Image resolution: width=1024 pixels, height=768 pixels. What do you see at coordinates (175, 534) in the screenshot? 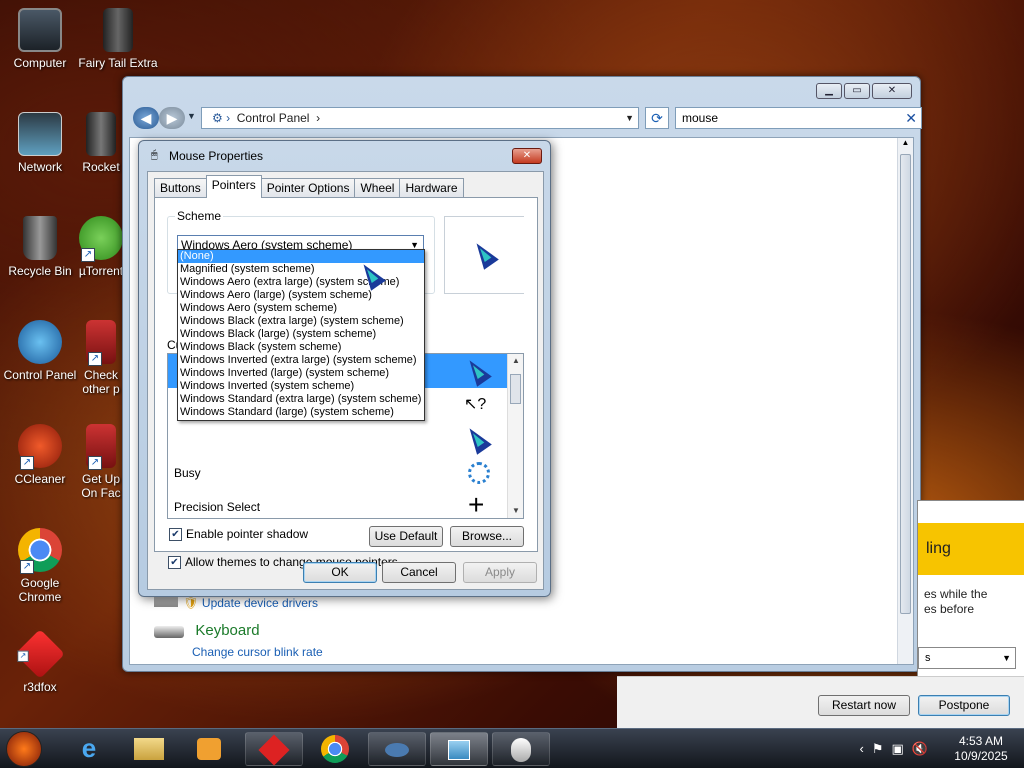
I see `enable-pointer-shadow-checkbox: ✔` at bounding box center [175, 534].